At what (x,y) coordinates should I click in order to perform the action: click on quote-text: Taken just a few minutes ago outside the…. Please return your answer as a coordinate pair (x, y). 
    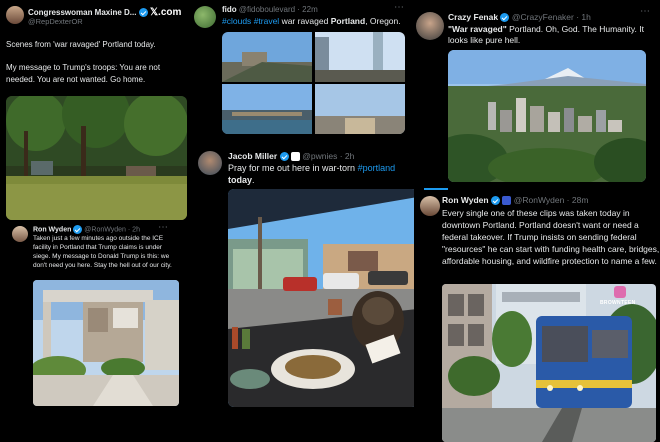
    Looking at the image, I should click on (102, 252).